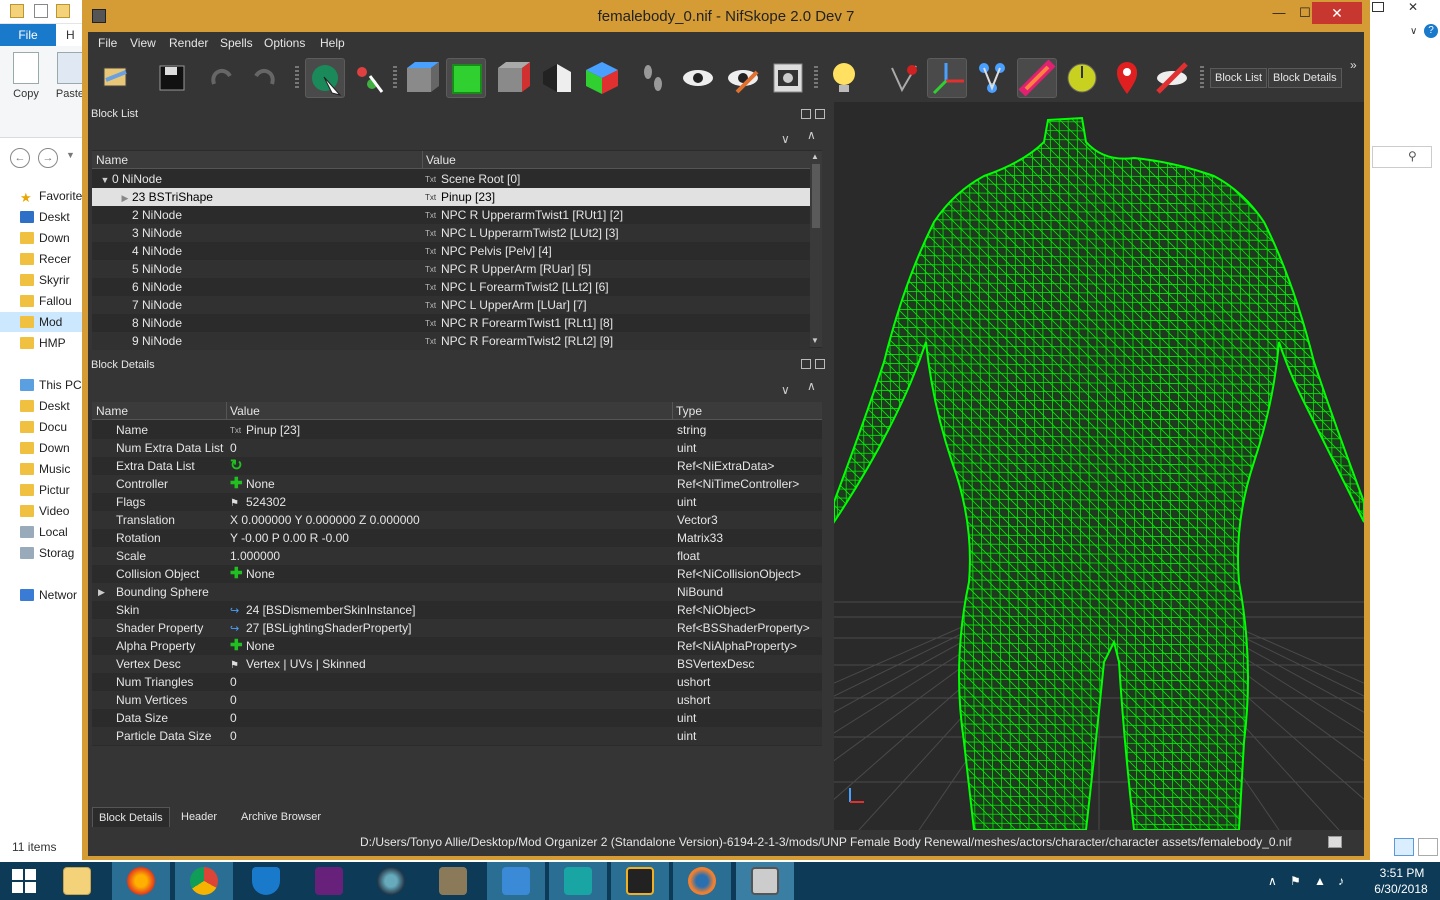 This screenshot has width=1440, height=900. What do you see at coordinates (329, 881) in the screenshot?
I see `visual-studio-icon` at bounding box center [329, 881].